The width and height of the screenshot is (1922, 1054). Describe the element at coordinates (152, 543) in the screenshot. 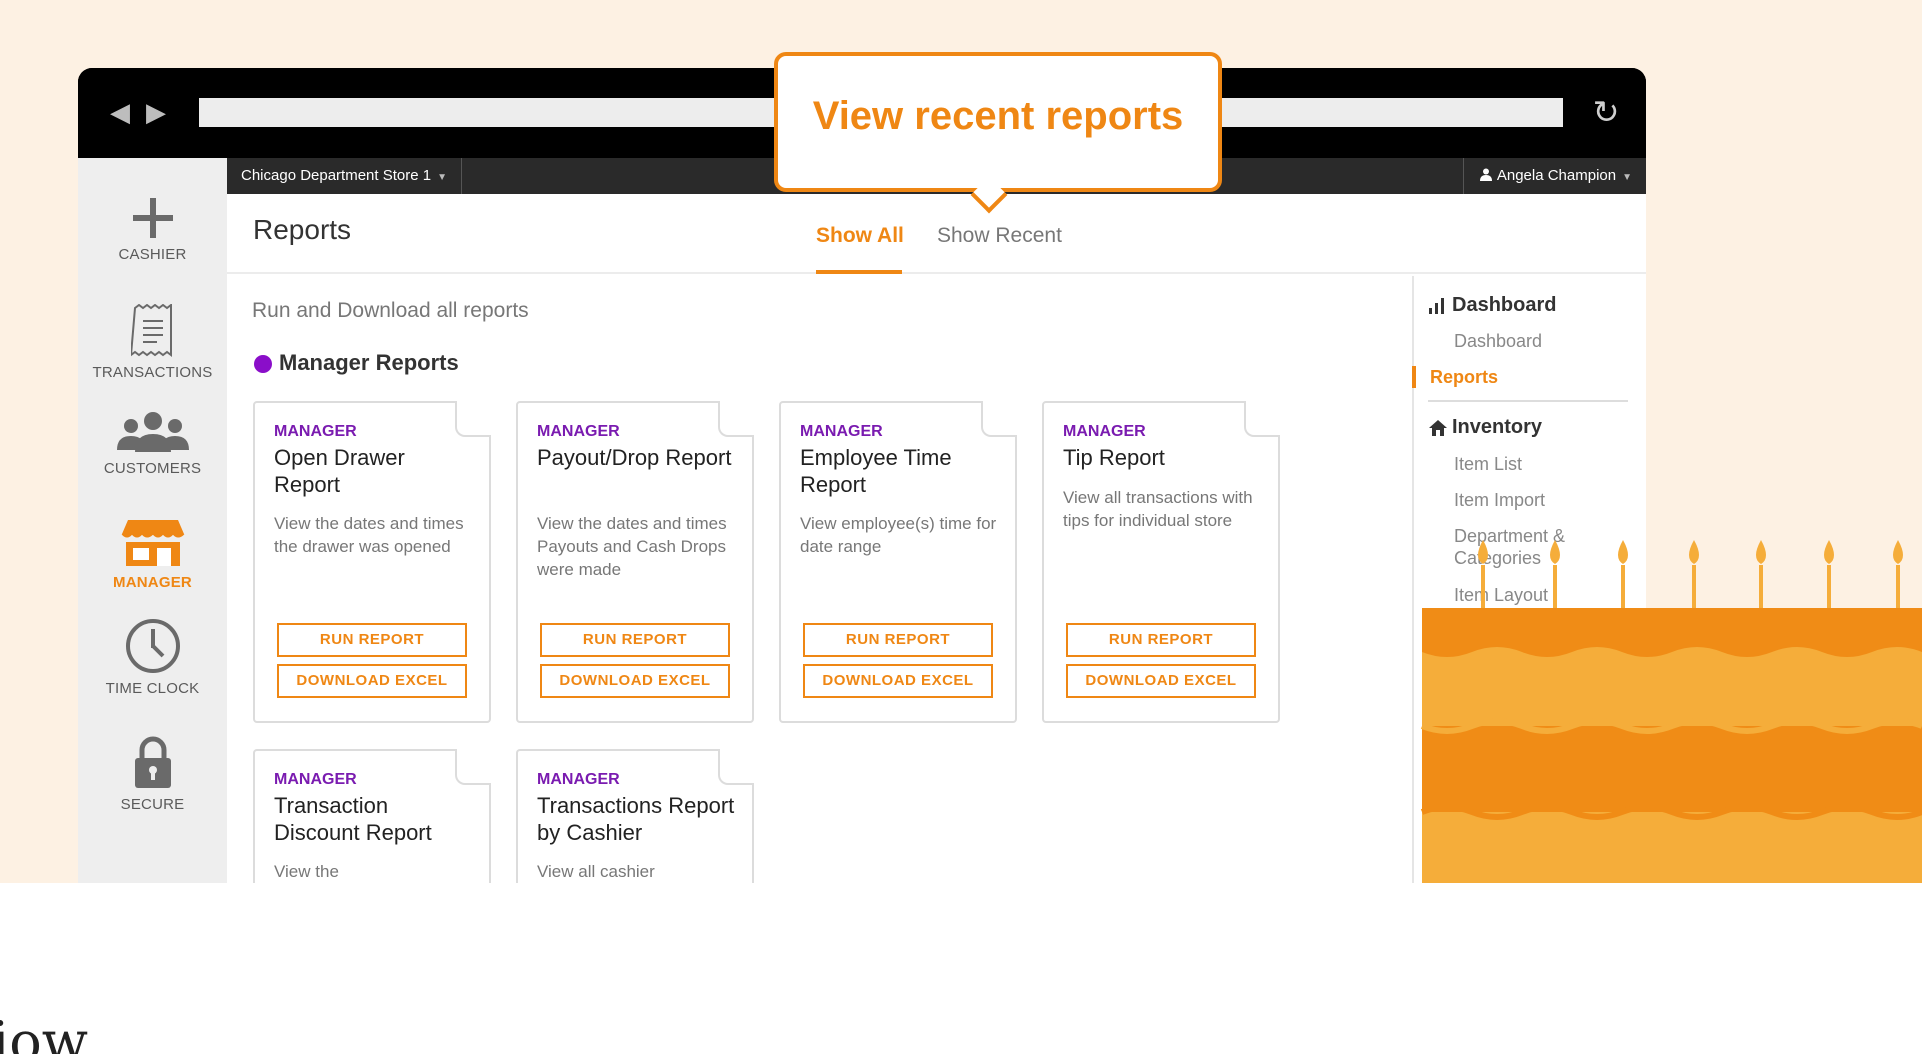

I see `store-icon` at that location.